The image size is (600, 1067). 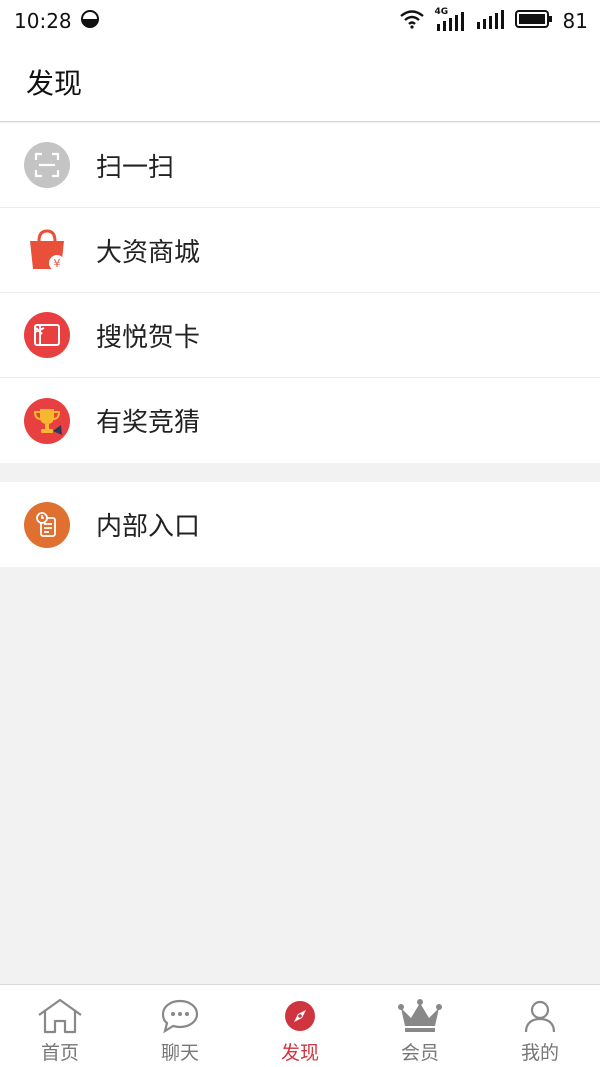 What do you see at coordinates (539, 1053) in the screenshot?
I see `tab-label: 我的` at bounding box center [539, 1053].